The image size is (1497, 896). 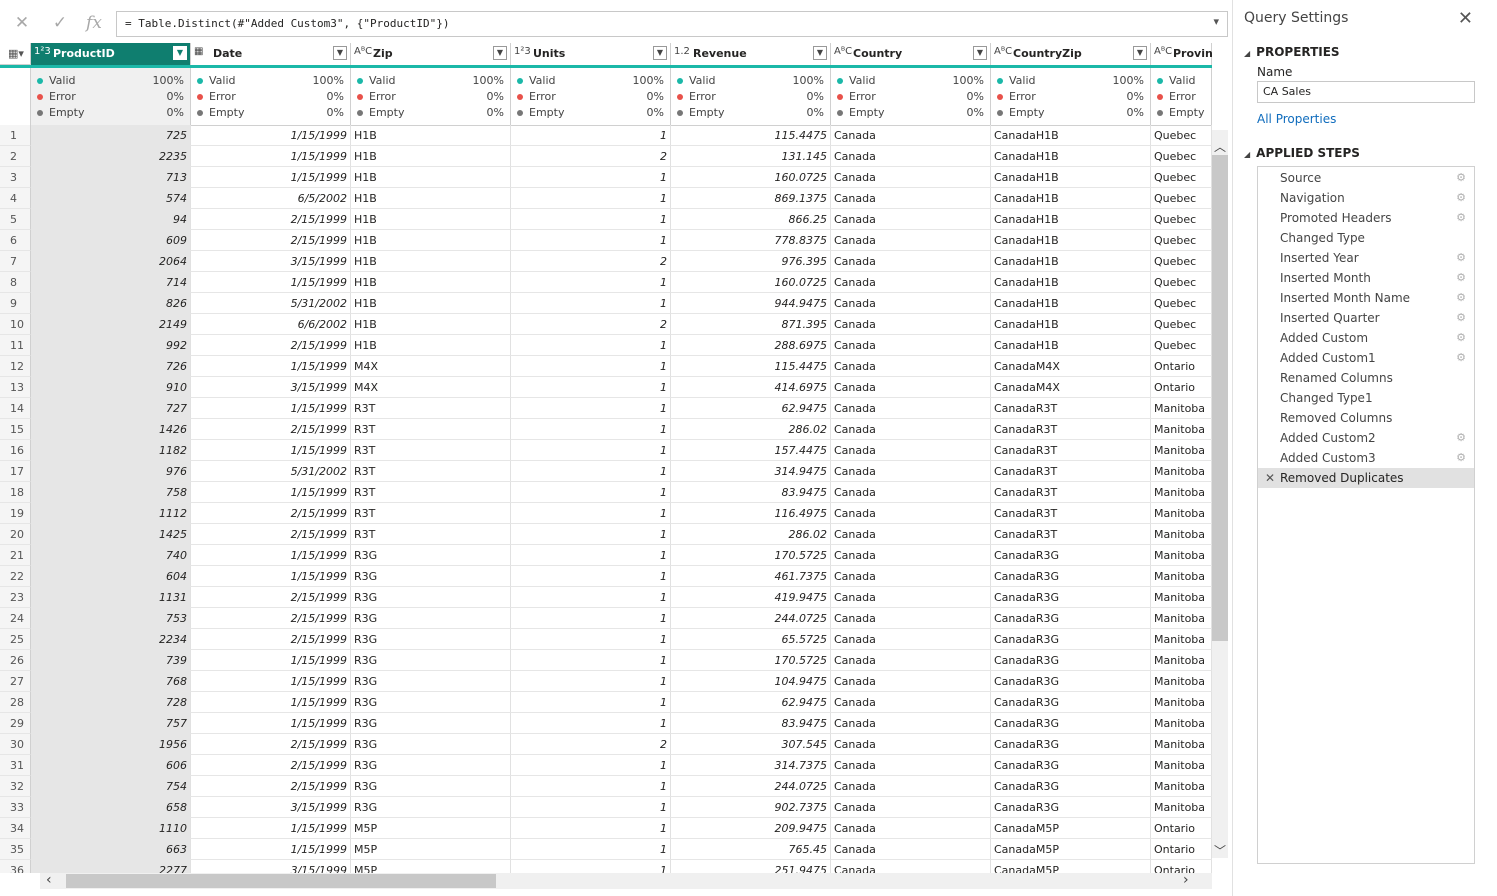 What do you see at coordinates (15, 492) in the screenshot?
I see `row-number: 18` at bounding box center [15, 492].